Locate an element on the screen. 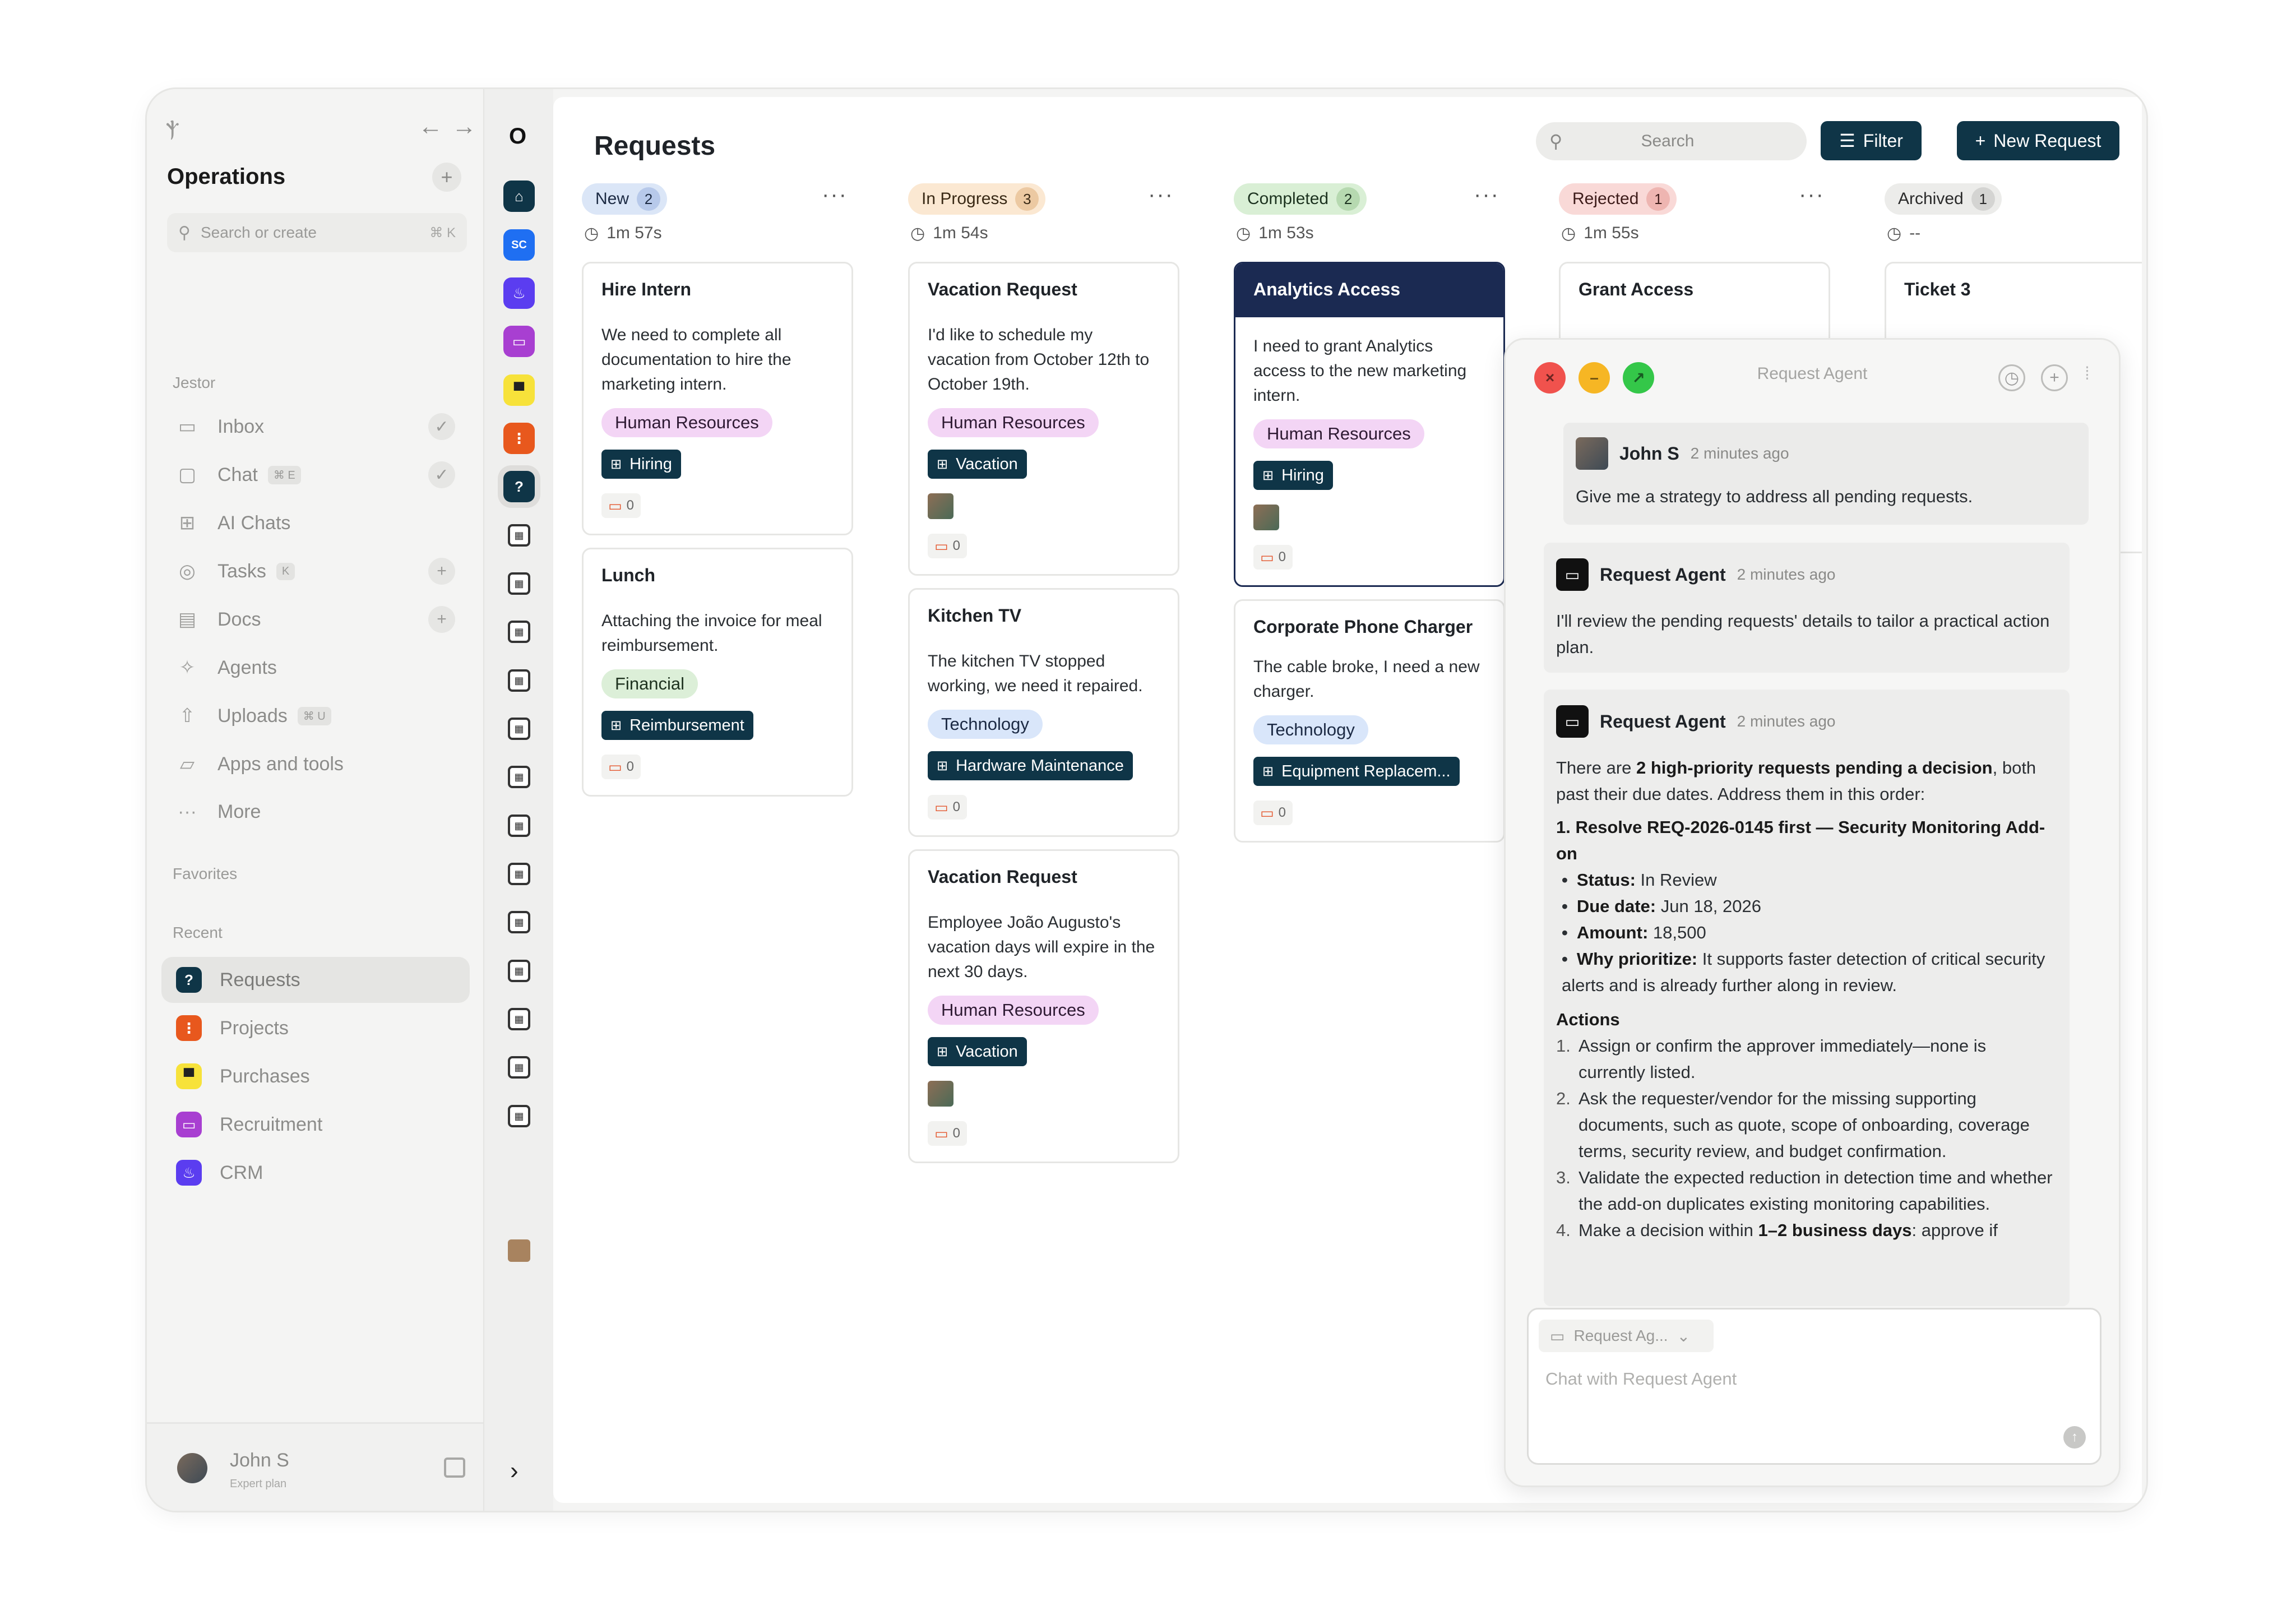 The width and height of the screenshot is (2296, 1601). sidebar-item-more: ··· More is located at coordinates (315, 812).